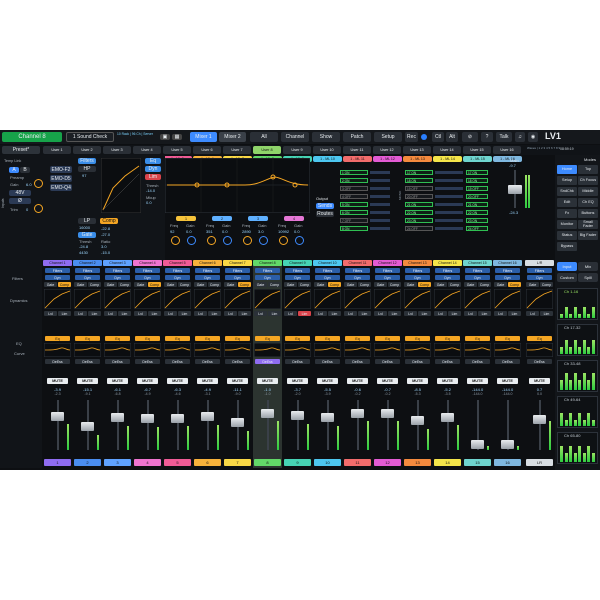 The height and width of the screenshot is (600, 600). What do you see at coordinates (244, 284) in the screenshot?
I see `strip-7-comp: Comp` at bounding box center [244, 284].